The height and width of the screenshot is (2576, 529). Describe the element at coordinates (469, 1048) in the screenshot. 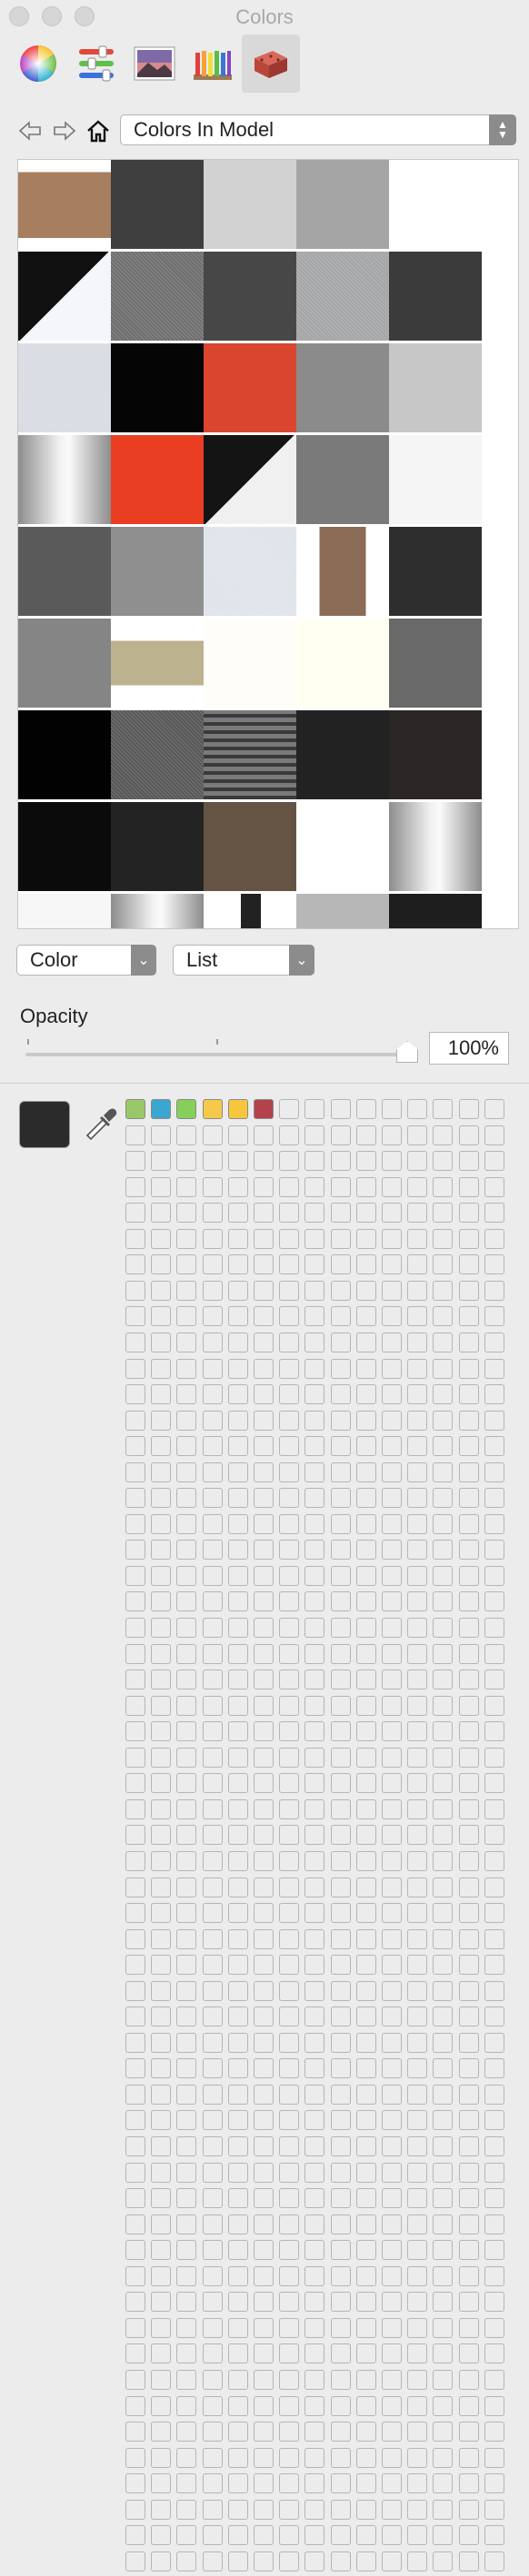

I see `opacity-value-field: 100%` at that location.